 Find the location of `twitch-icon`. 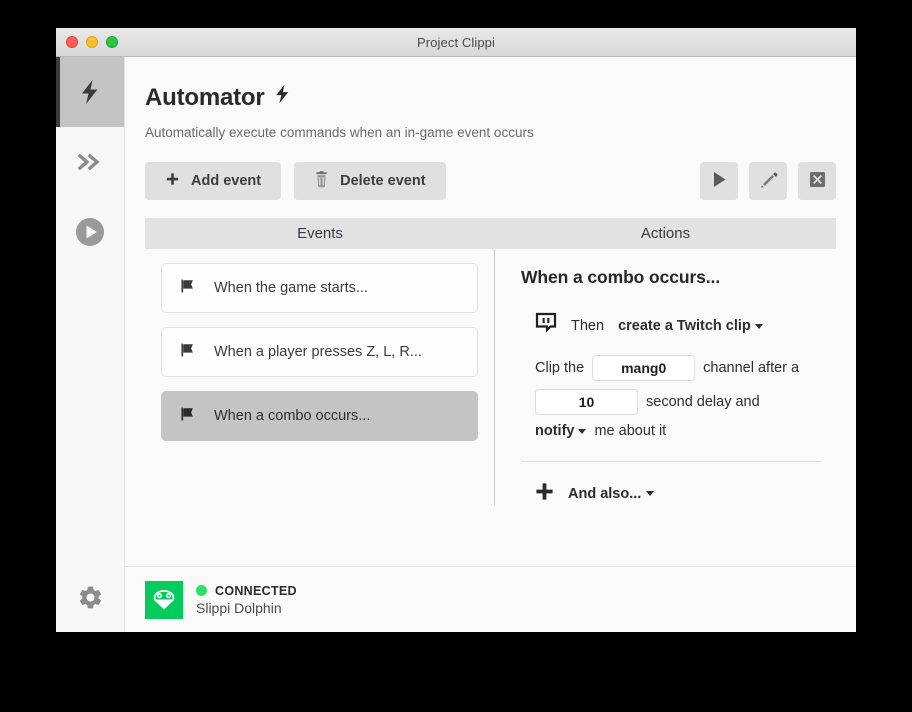

twitch-icon is located at coordinates (546, 325).